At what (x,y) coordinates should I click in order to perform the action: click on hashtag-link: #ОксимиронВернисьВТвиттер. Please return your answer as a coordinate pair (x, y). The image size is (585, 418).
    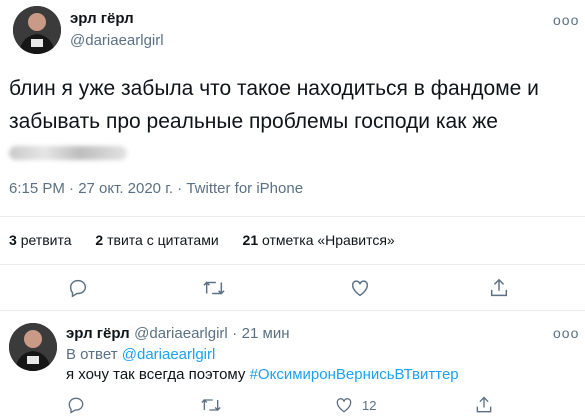
    Looking at the image, I should click on (354, 374).